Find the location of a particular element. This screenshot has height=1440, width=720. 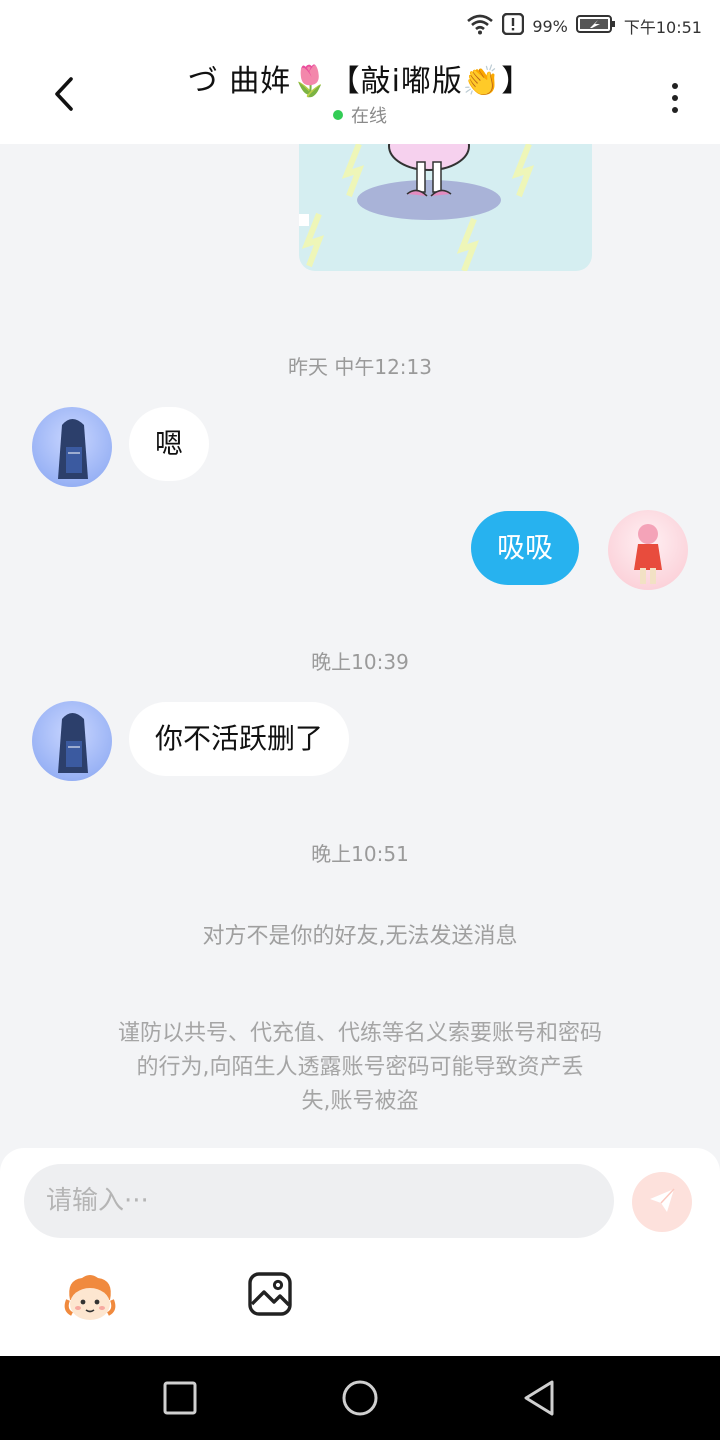

back-button is located at coordinates (64, 96).